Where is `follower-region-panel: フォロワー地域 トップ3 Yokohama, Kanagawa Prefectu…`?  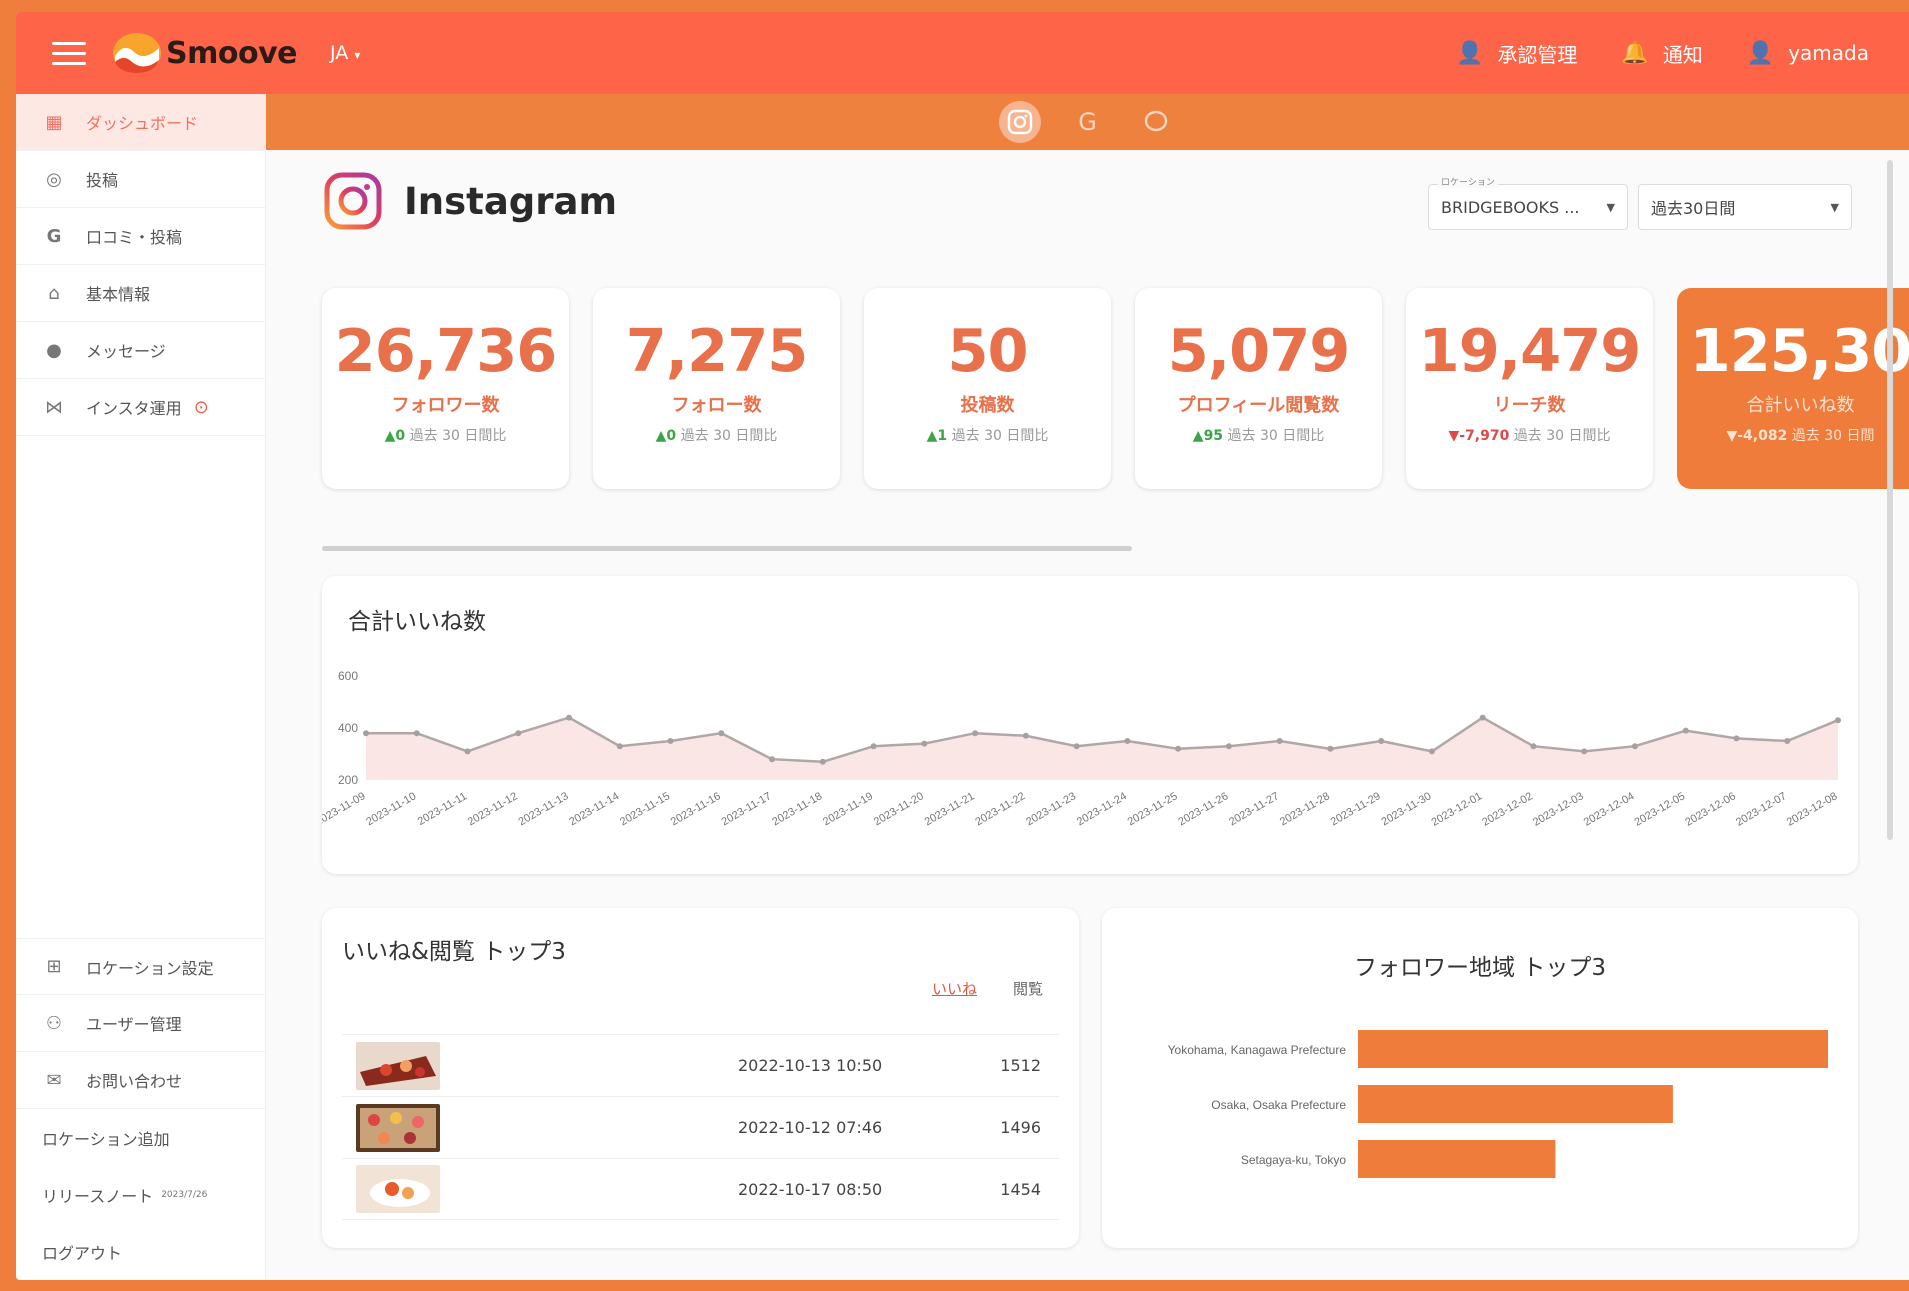 follower-region-panel: フォロワー地域 トップ3 Yokohama, Kanagawa Prefectu… is located at coordinates (1480, 1078).